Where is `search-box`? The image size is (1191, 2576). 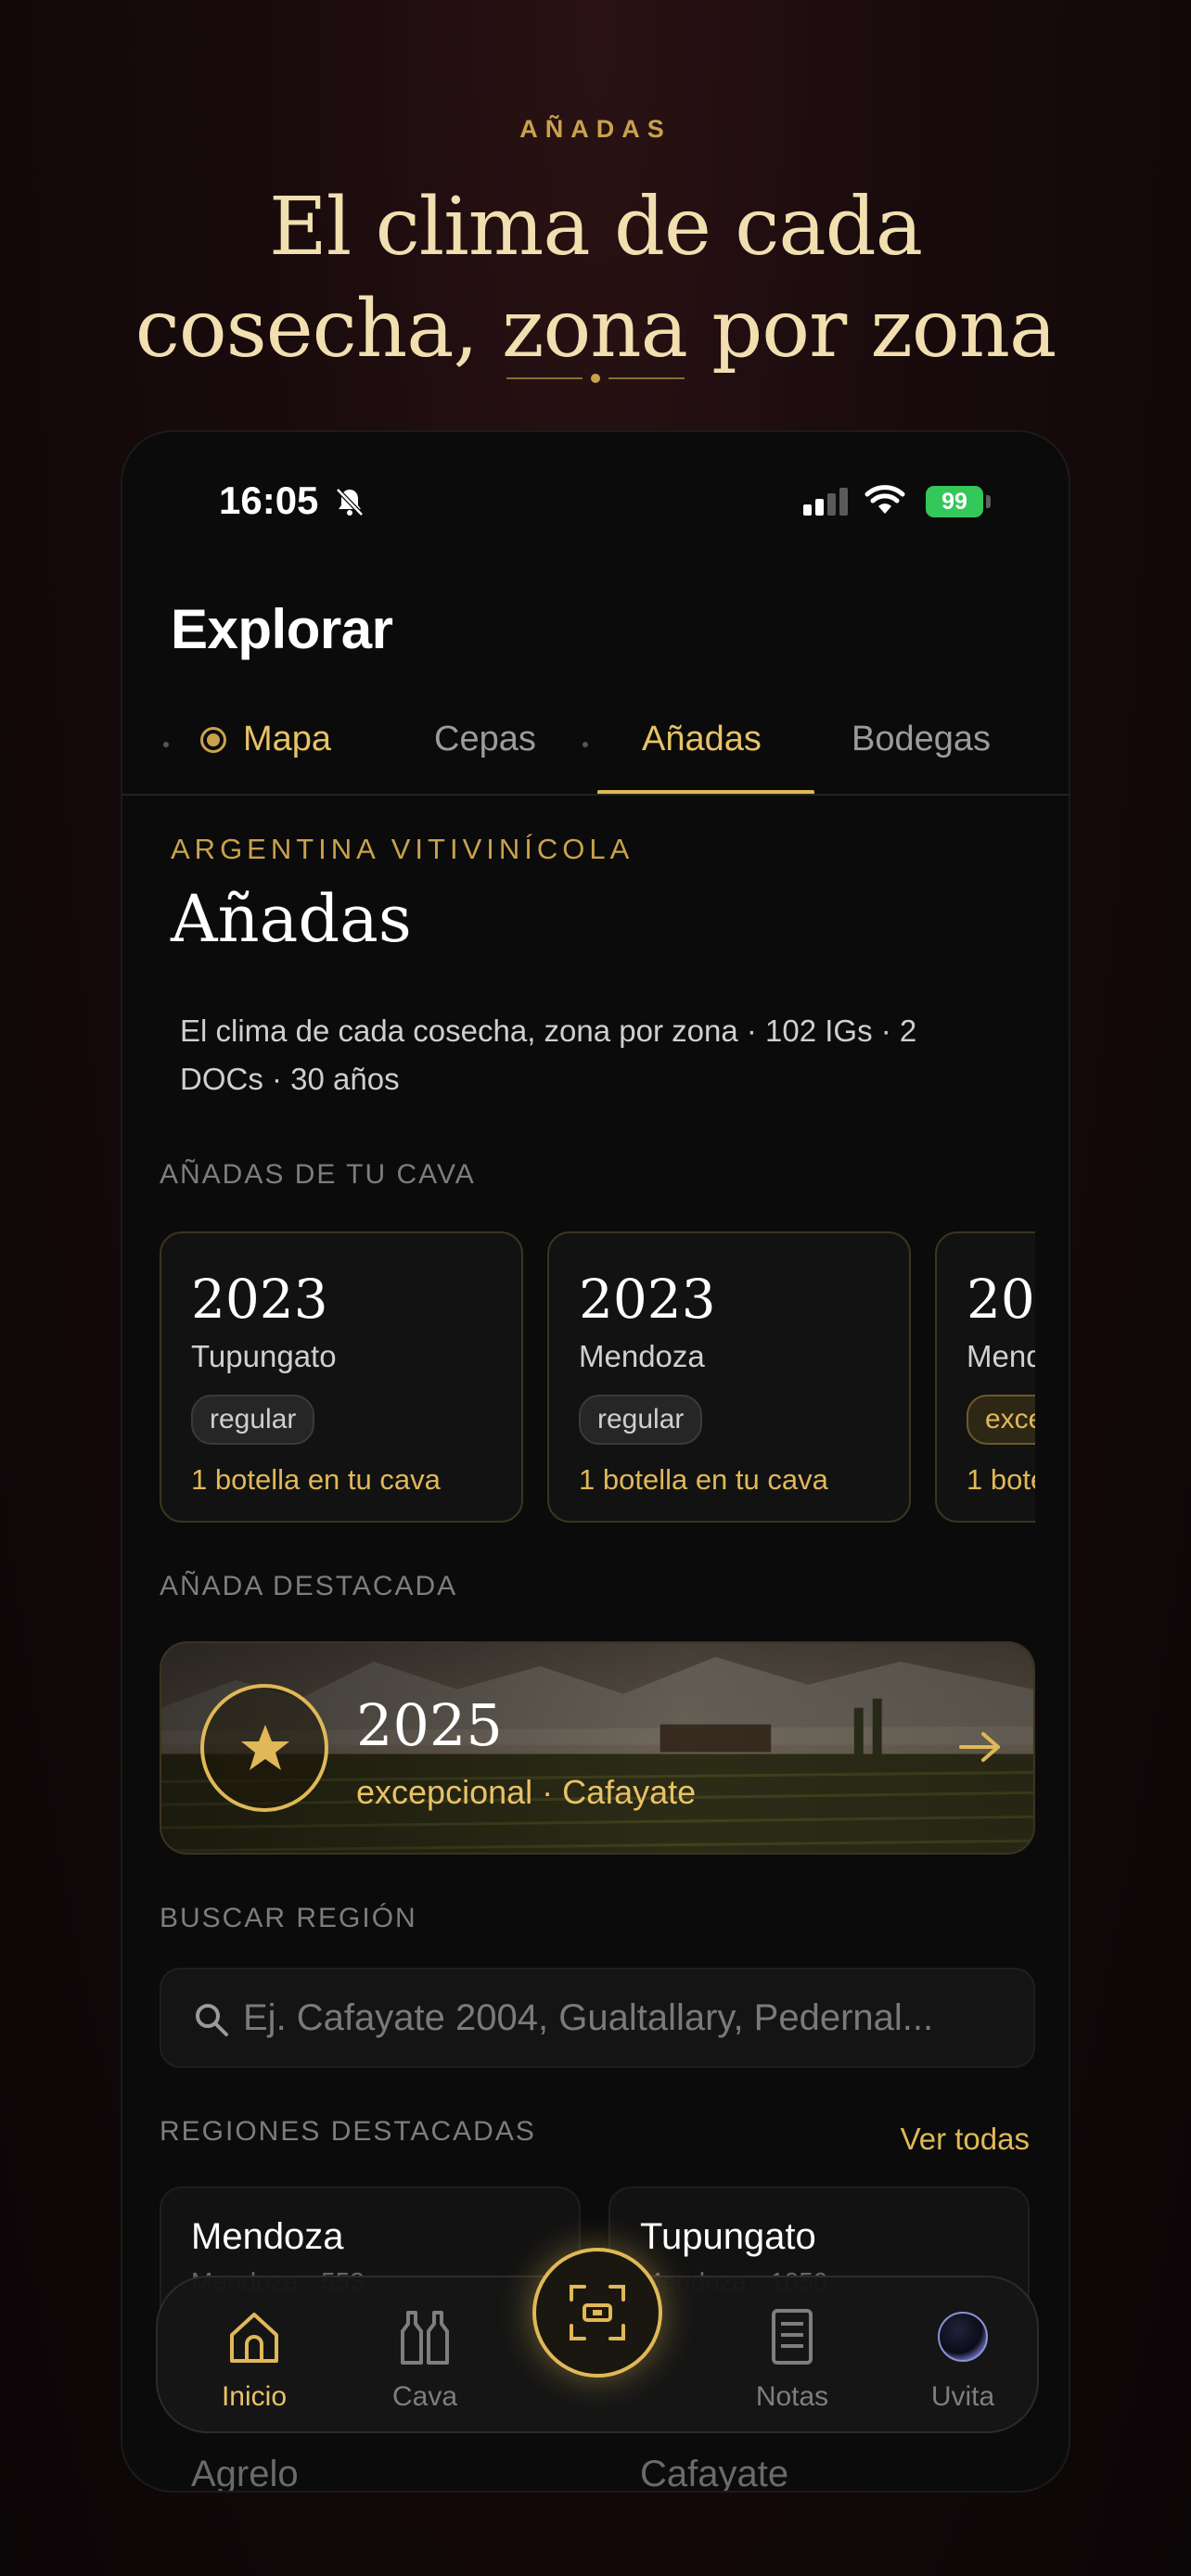
search-box is located at coordinates (597, 2018).